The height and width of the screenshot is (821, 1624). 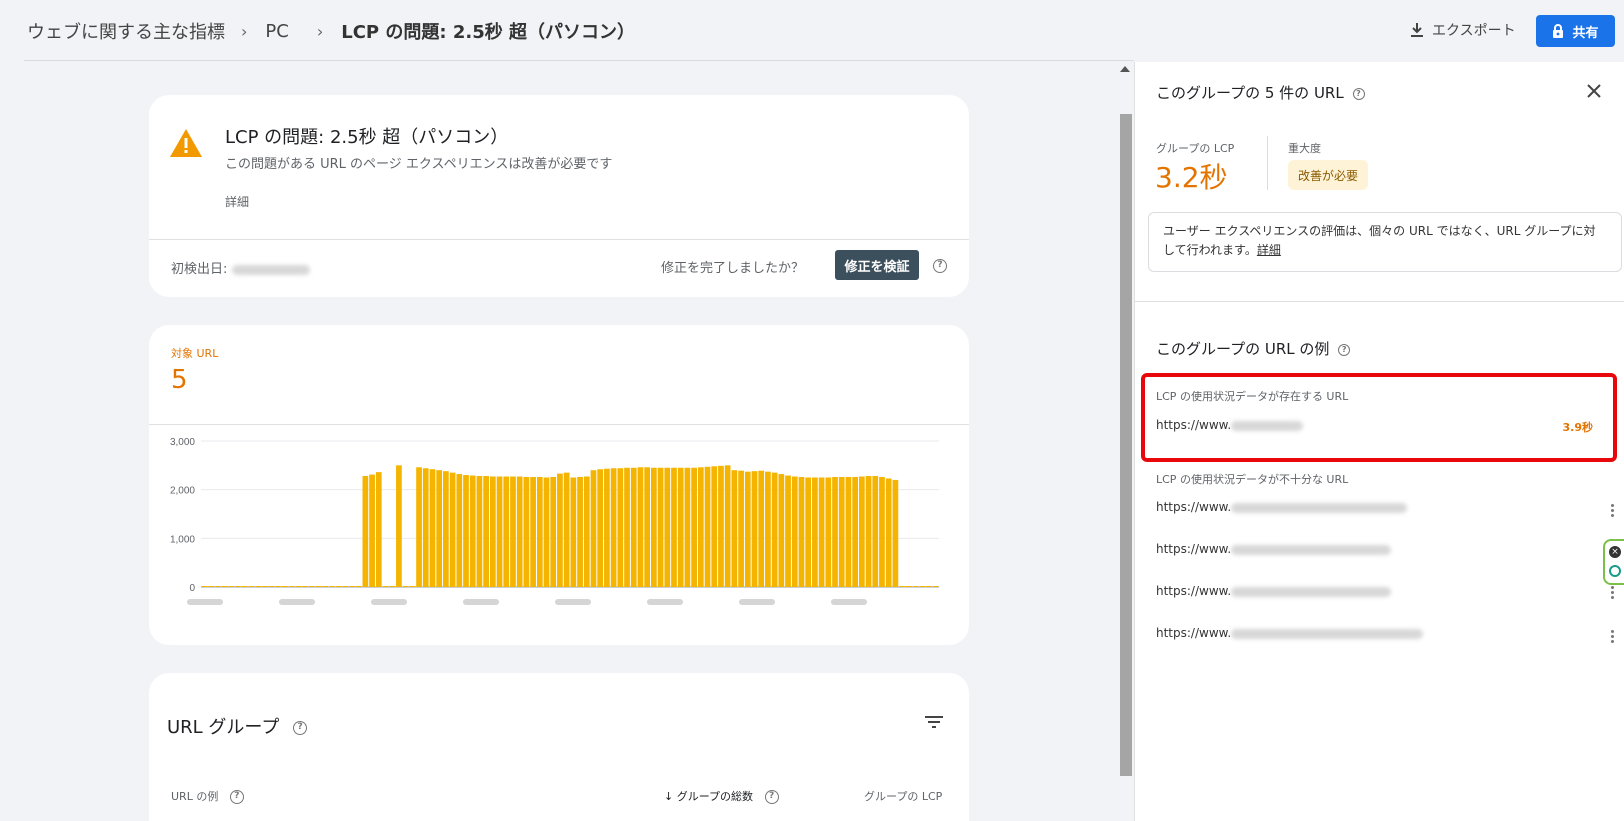 I want to click on column-group-total: ↓ グループの総数 ?, so click(x=721, y=796).